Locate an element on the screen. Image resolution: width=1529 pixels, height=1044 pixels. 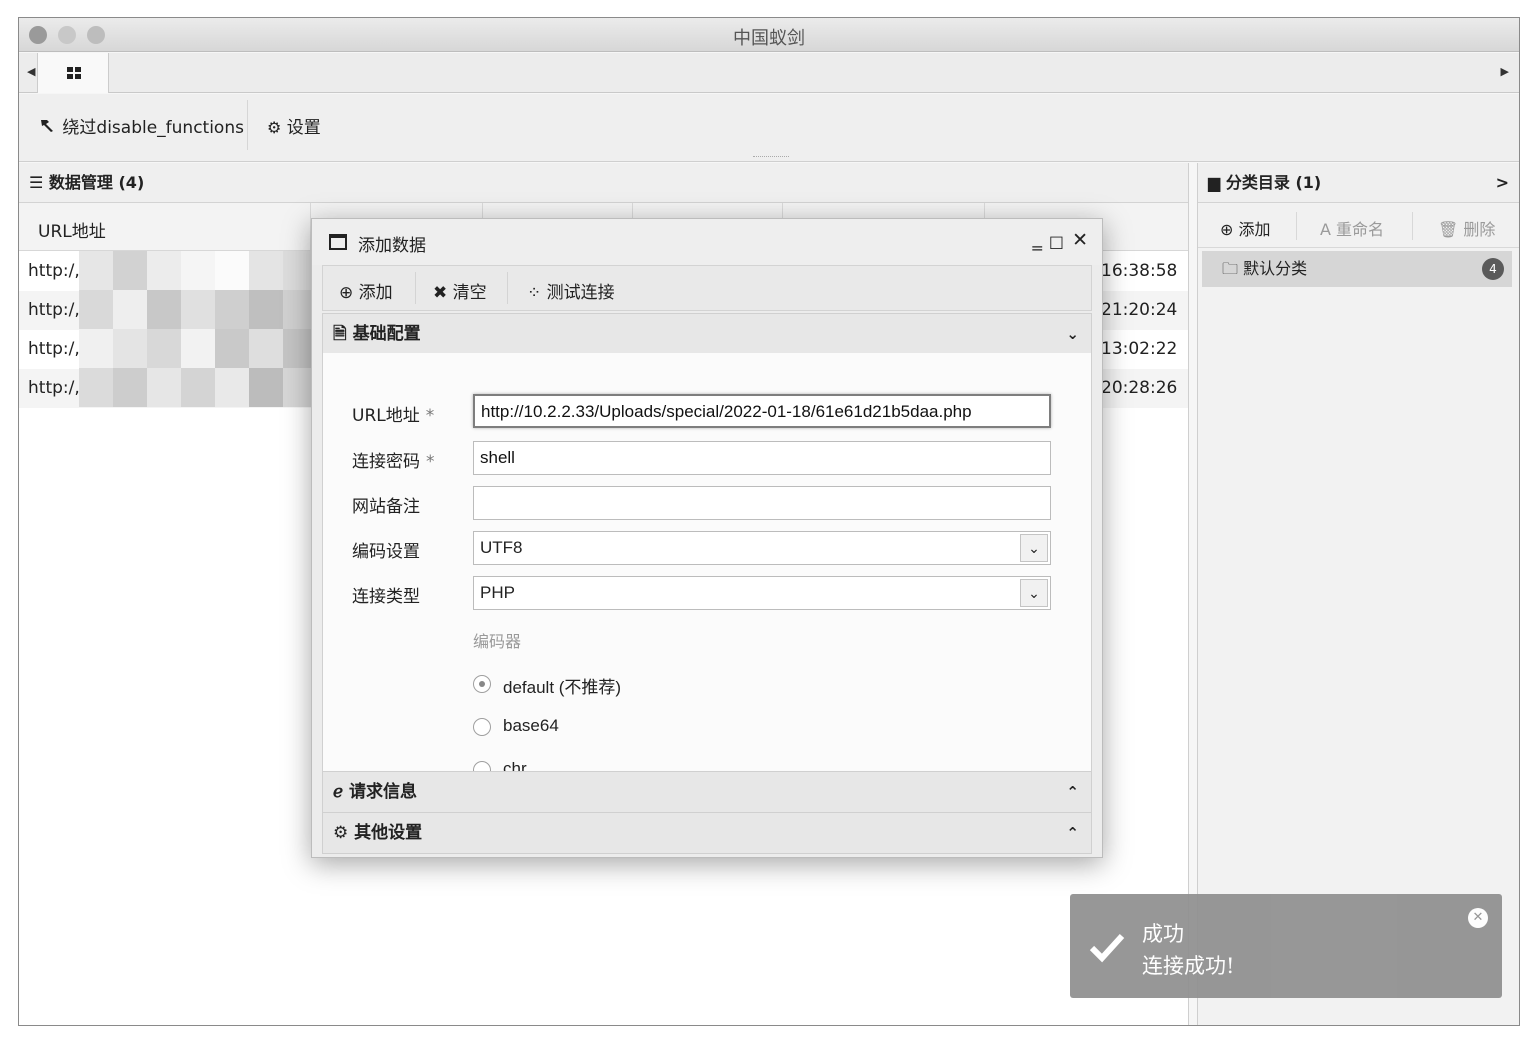
bypass-disable-functions-button: 绕过disable_functions is located at coordinates (141, 128).